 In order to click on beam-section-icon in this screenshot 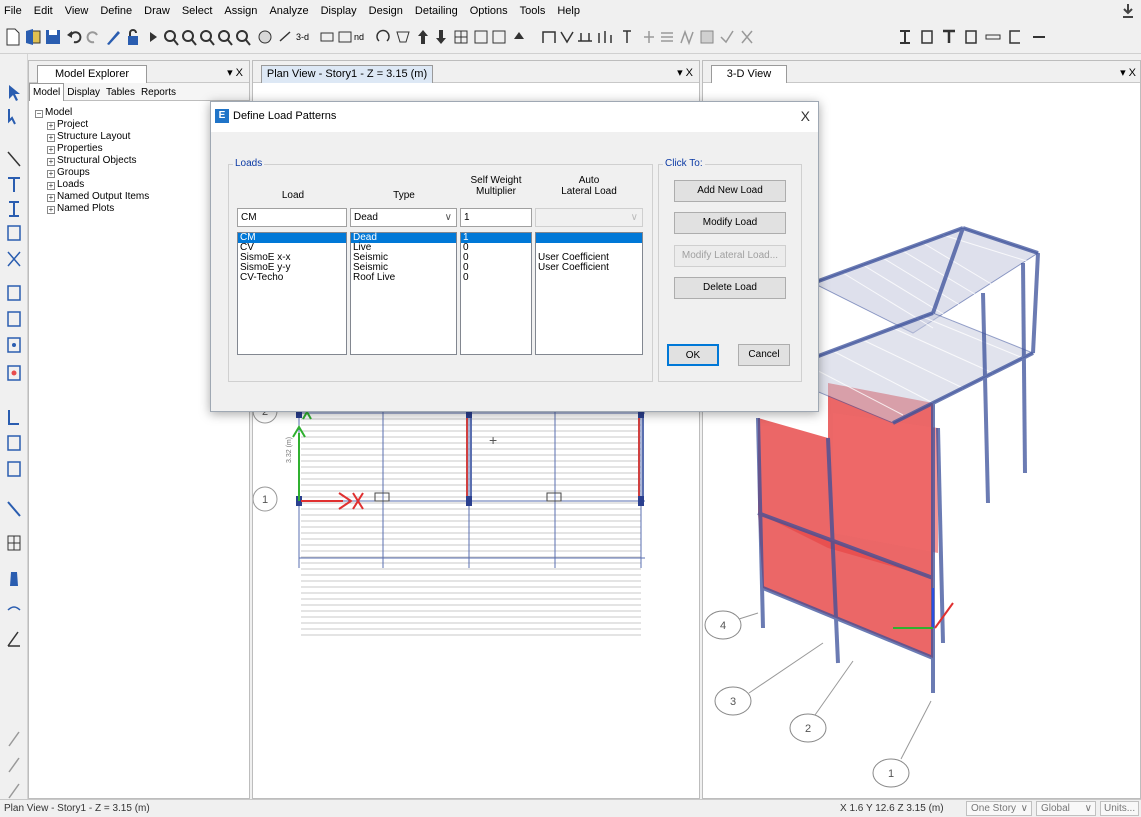, I will do `click(905, 37)`.